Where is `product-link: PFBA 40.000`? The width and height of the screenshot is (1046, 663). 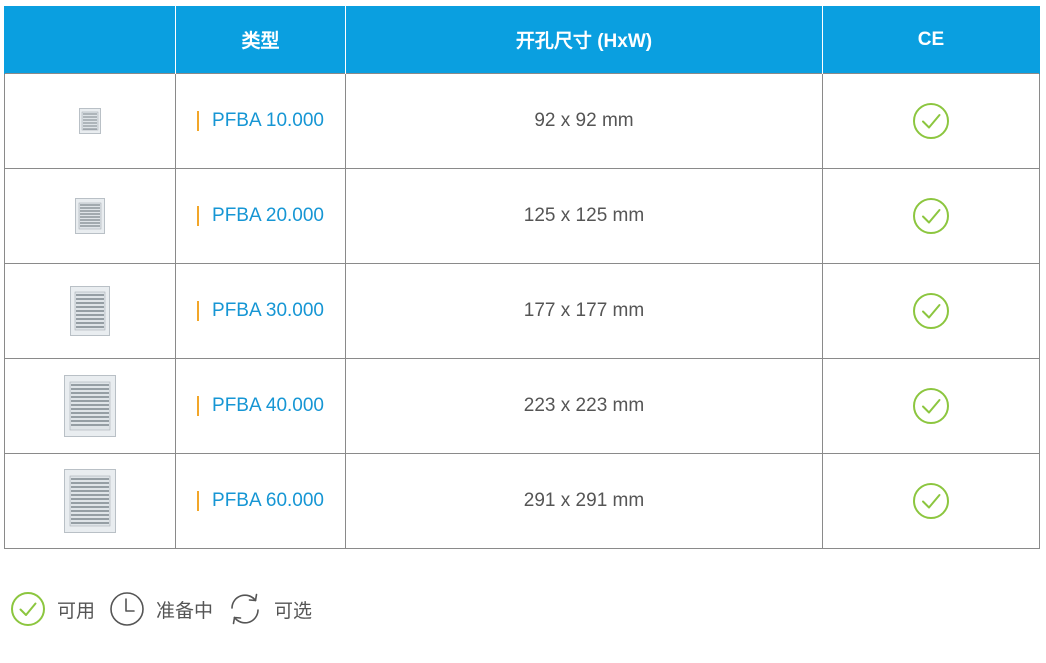 product-link: PFBA 40.000 is located at coordinates (268, 405).